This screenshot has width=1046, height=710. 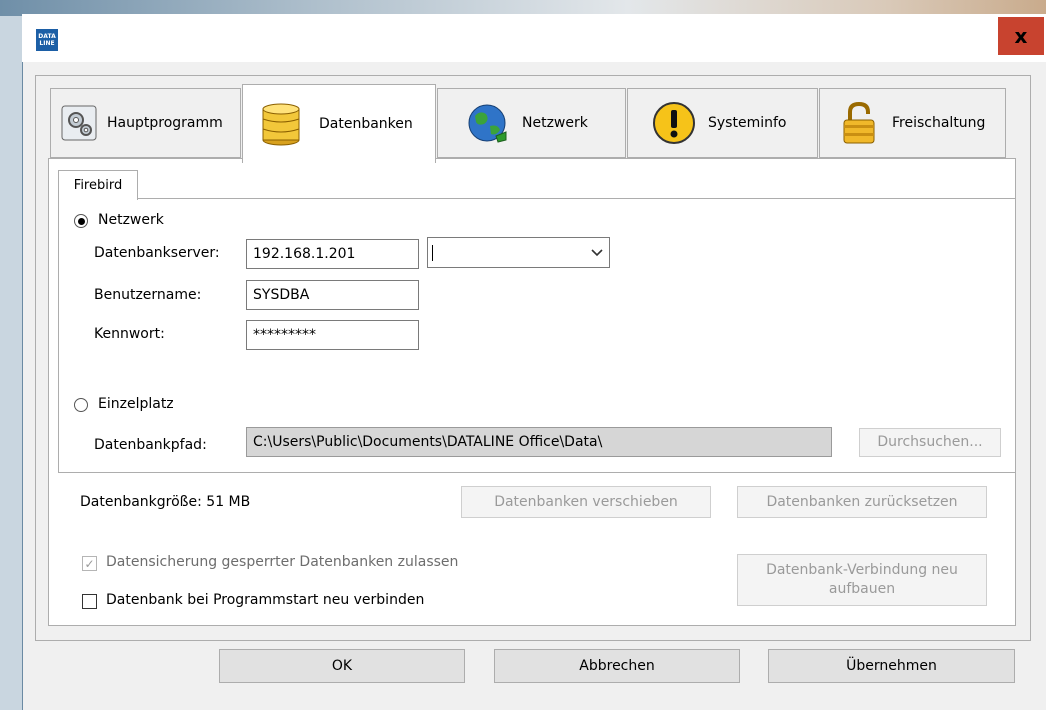 What do you see at coordinates (148, 295) in the screenshot?
I see `benutzername-label: Benutzername:` at bounding box center [148, 295].